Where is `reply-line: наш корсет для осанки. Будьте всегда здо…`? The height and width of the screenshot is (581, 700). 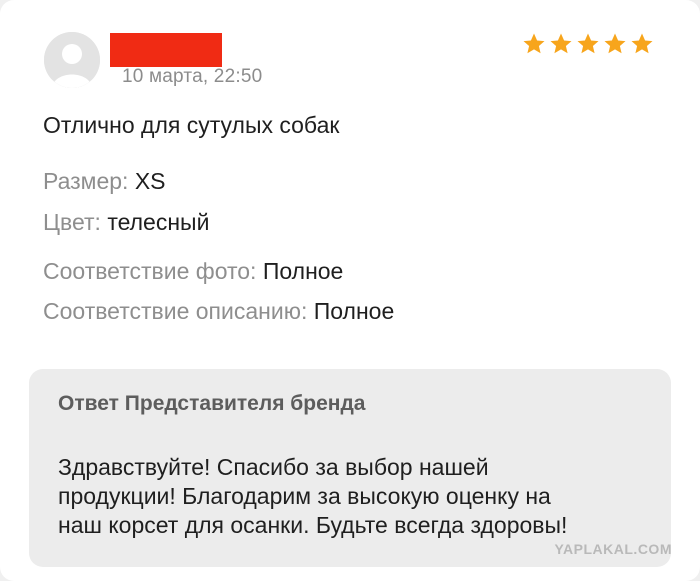
reply-line: наш корсет для осанки. Будьте всегда здо… is located at coordinates (313, 525).